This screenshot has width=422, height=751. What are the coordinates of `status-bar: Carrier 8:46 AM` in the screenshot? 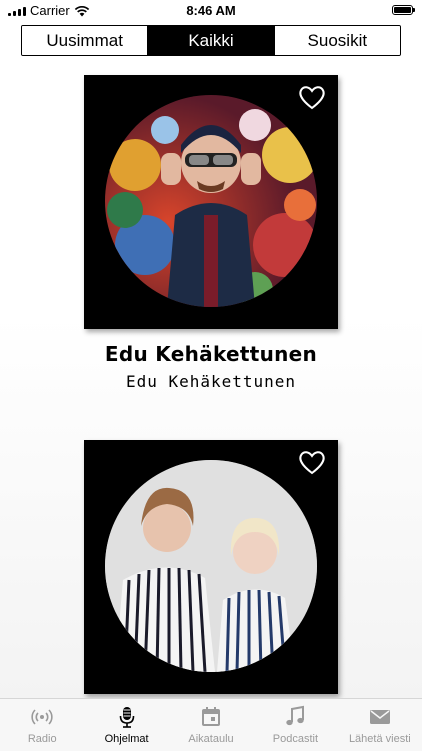 It's located at (211, 11).